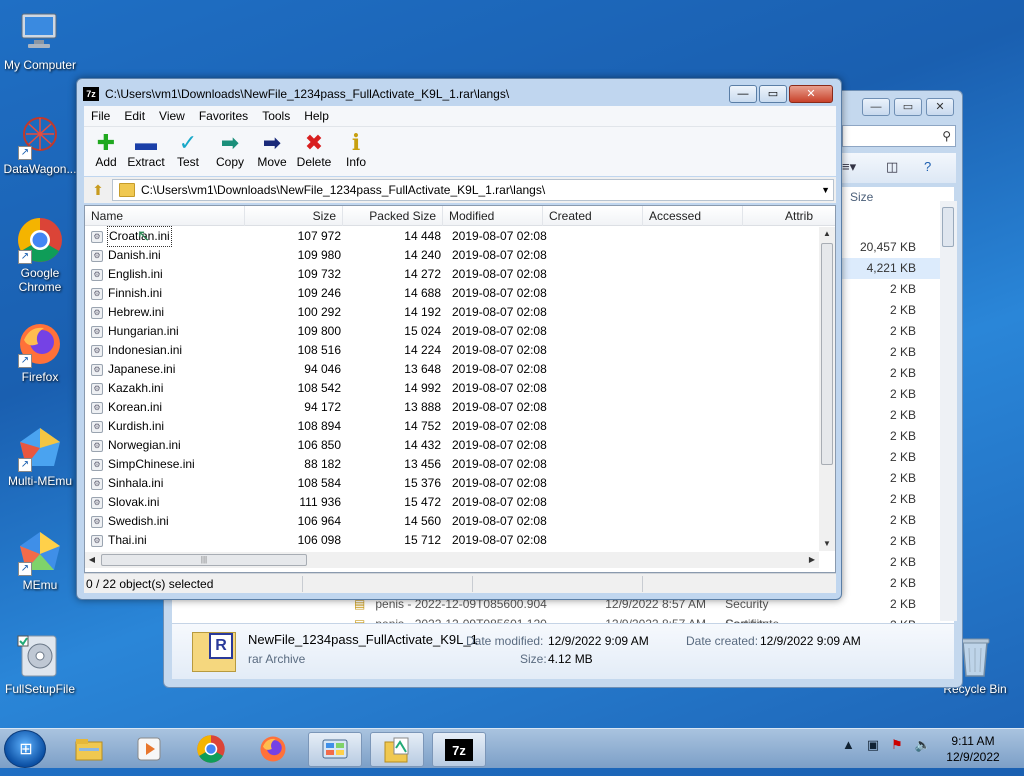 The height and width of the screenshot is (776, 1024). I want to click on taskbar-chrome, so click(211, 749).